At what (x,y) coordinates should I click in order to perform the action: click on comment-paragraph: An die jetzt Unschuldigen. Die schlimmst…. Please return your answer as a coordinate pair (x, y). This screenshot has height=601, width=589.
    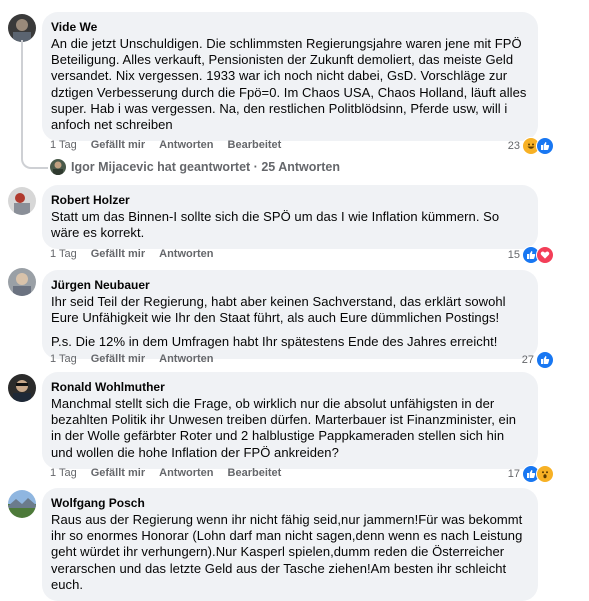
    Looking at the image, I should click on (289, 84).